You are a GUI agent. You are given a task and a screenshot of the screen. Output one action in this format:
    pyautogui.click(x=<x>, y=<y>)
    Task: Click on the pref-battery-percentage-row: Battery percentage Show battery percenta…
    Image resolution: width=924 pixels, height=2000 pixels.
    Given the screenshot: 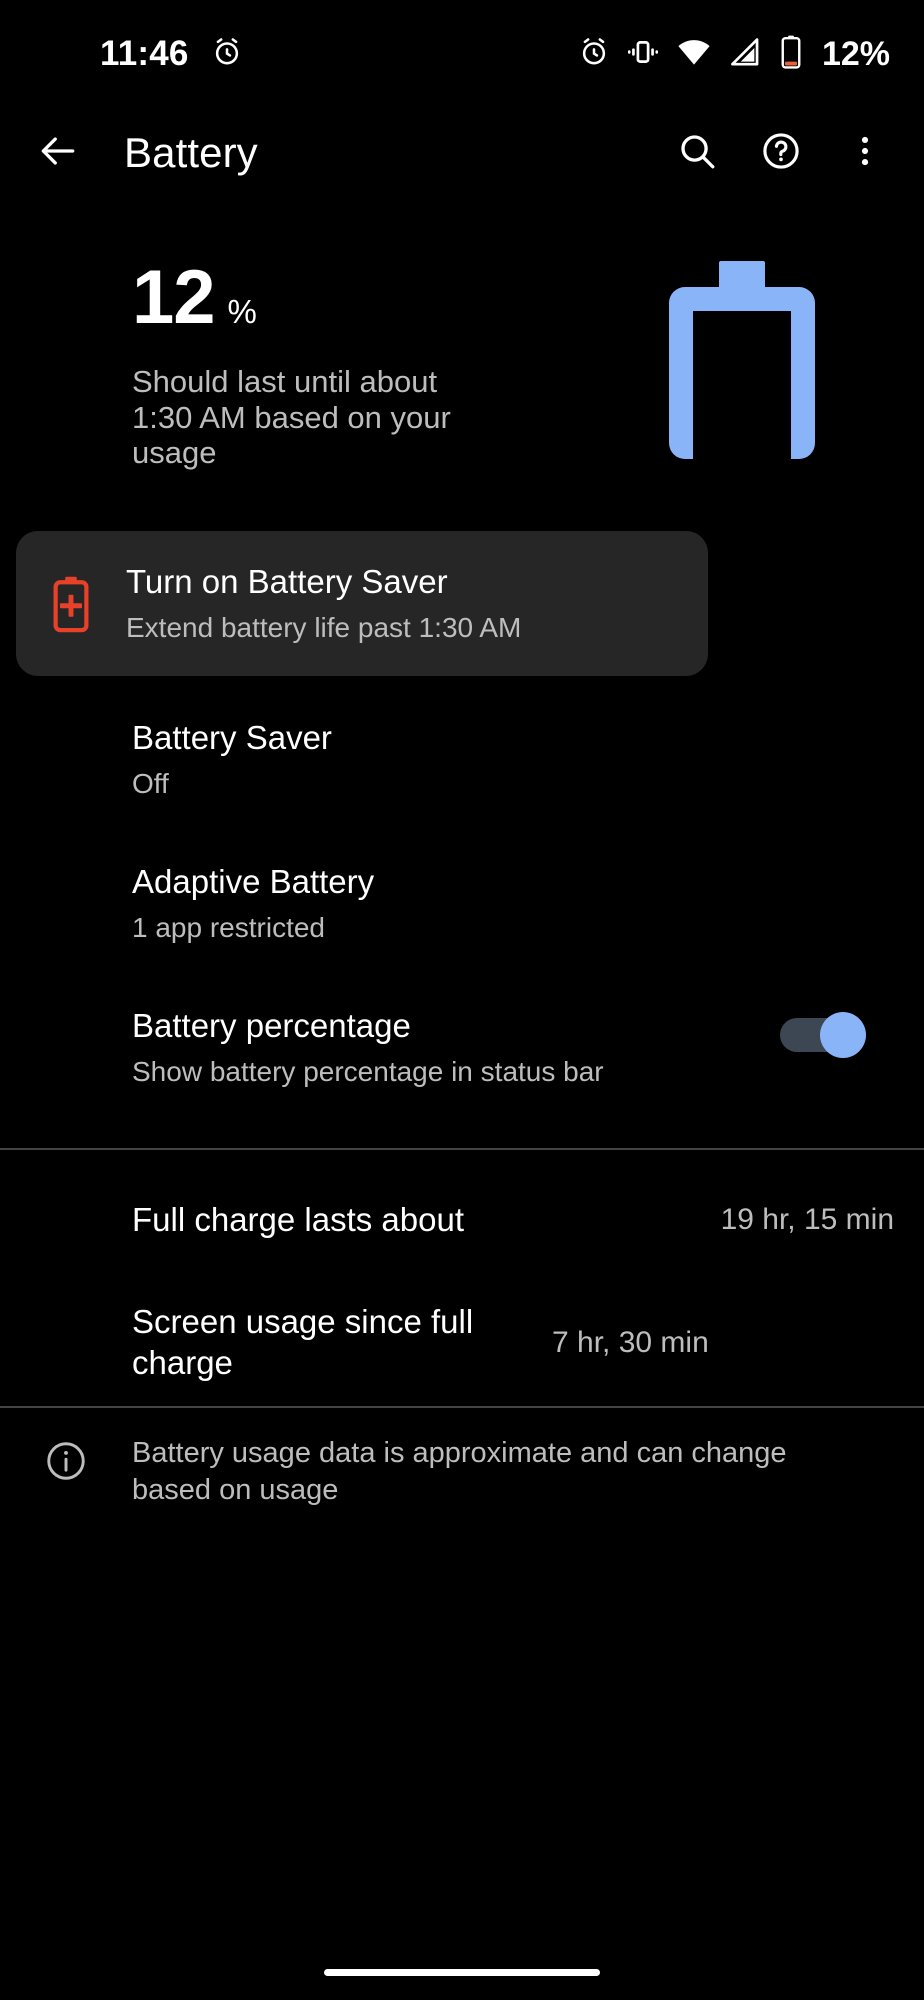 What is the action you would take?
    pyautogui.click(x=513, y=1047)
    